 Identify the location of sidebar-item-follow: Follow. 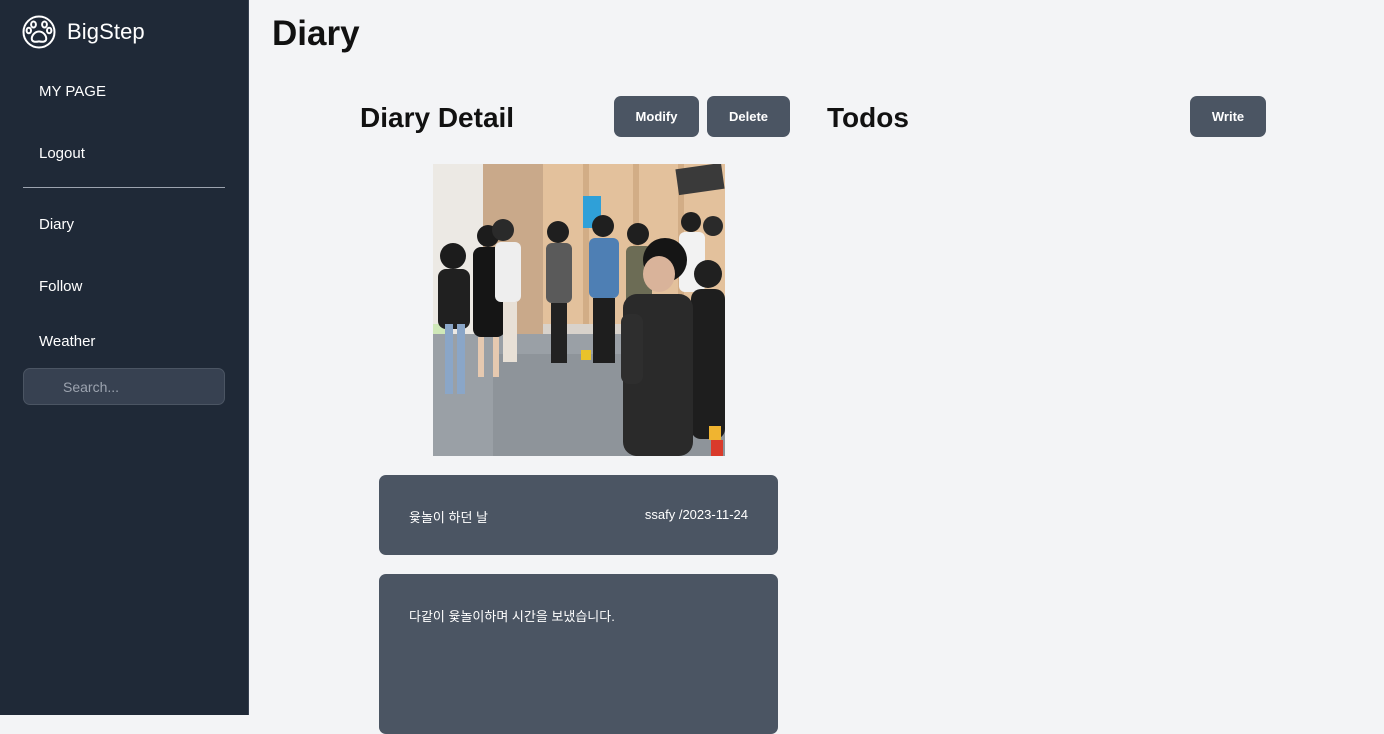
(60, 286).